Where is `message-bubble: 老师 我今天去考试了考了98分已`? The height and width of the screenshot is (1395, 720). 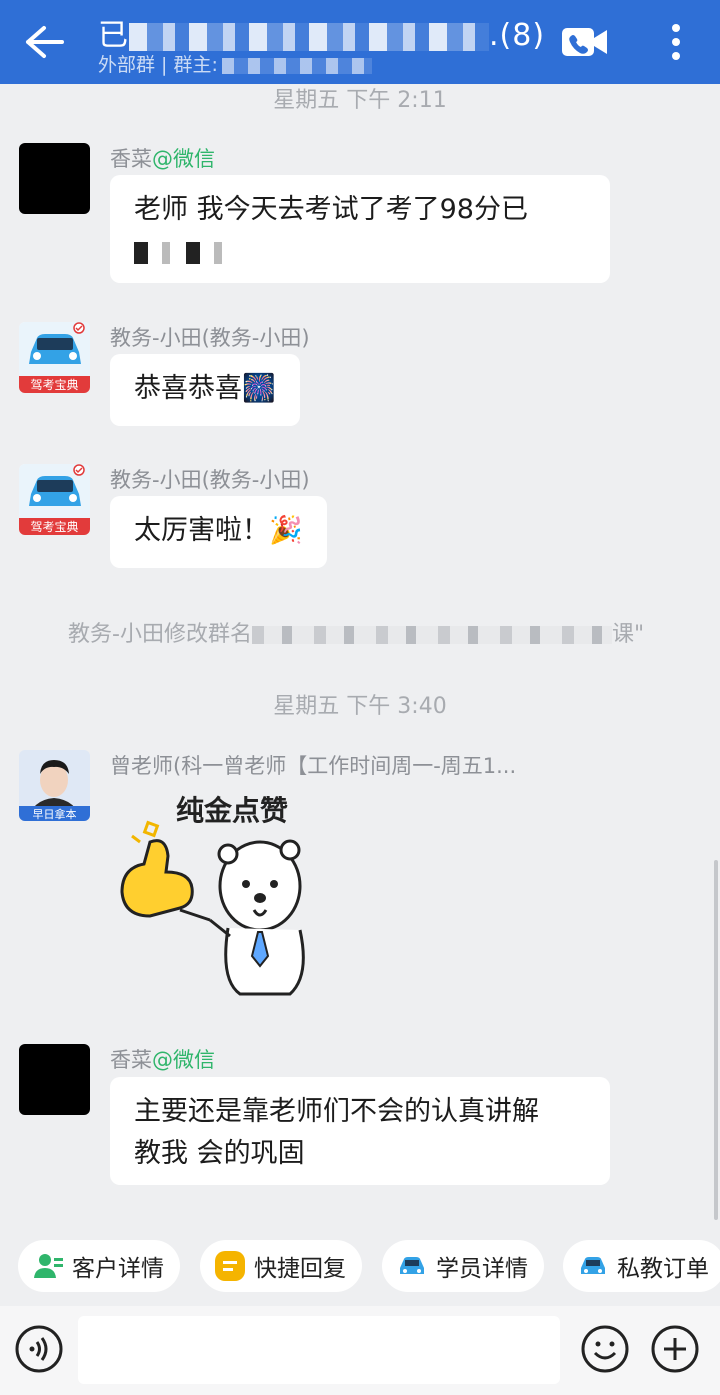 message-bubble: 老师 我今天去考试了考了98分已 is located at coordinates (360, 229).